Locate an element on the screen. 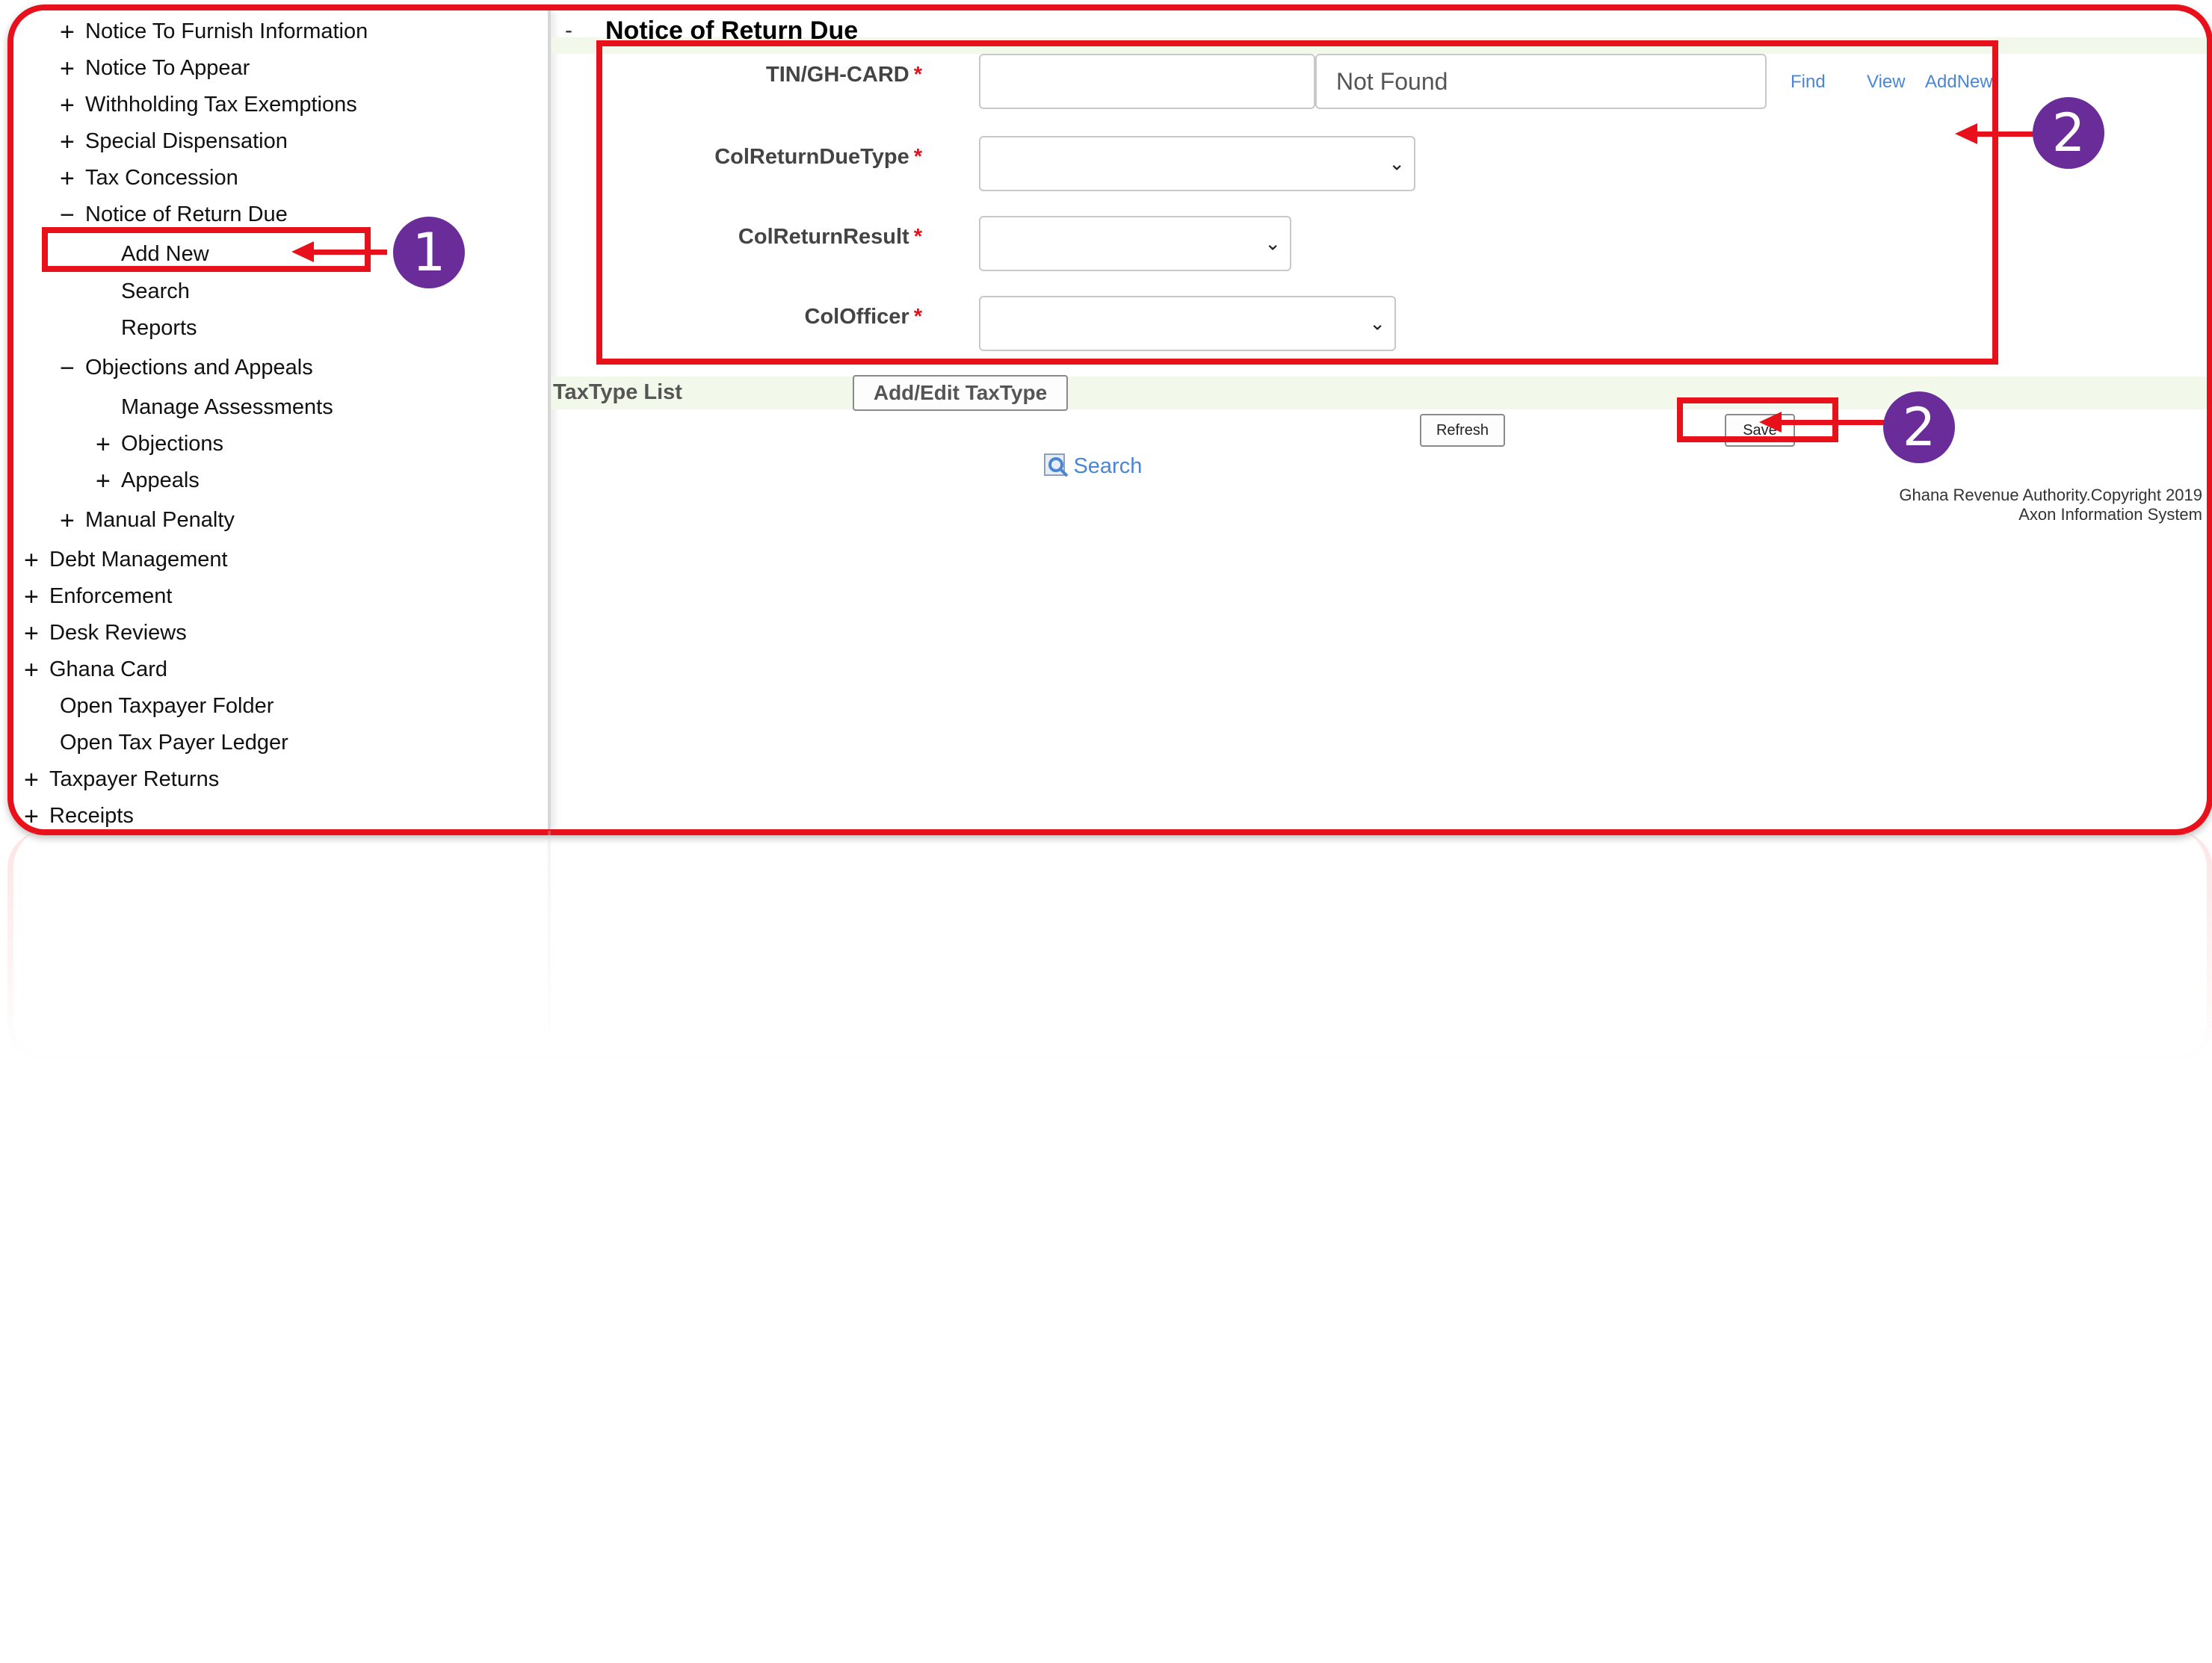 The image size is (2212, 1663). sidebar-item-notice-of-return-due: − Notice of Return Due is located at coordinates (174, 215).